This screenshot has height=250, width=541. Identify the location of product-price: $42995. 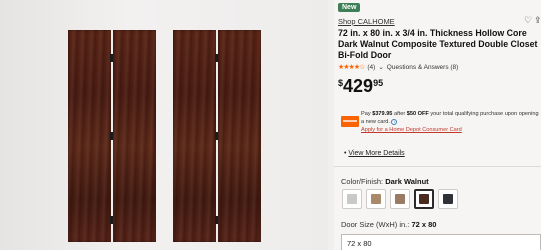
(360, 86).